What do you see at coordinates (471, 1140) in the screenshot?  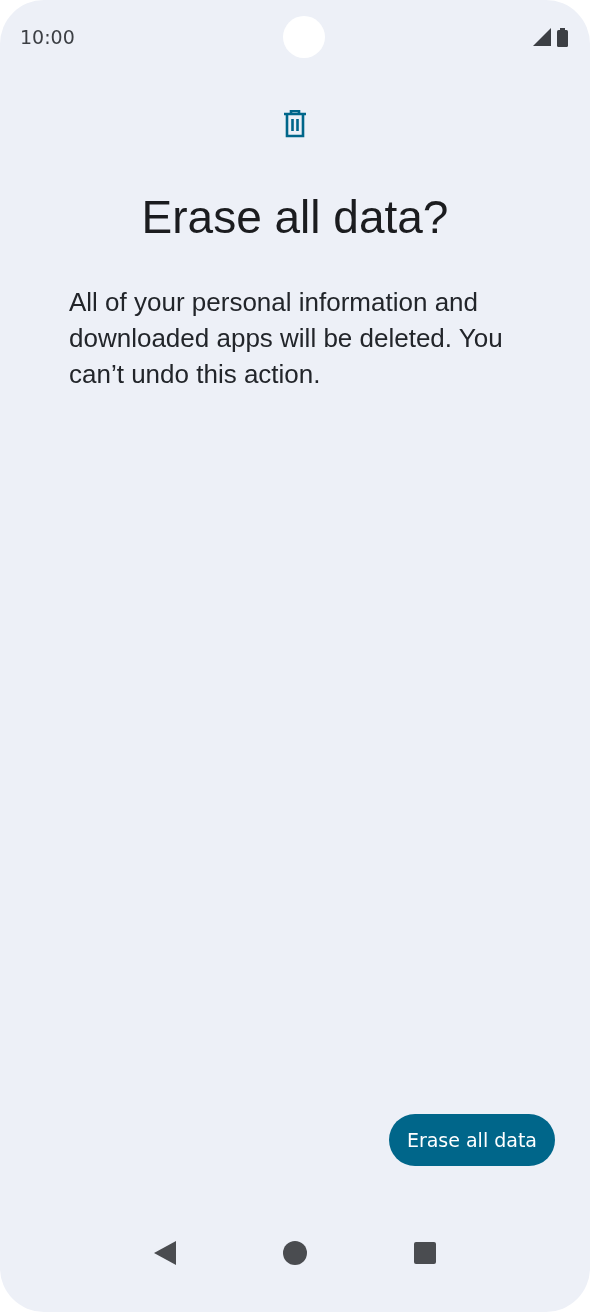 I see `erase-button: Erase all data` at bounding box center [471, 1140].